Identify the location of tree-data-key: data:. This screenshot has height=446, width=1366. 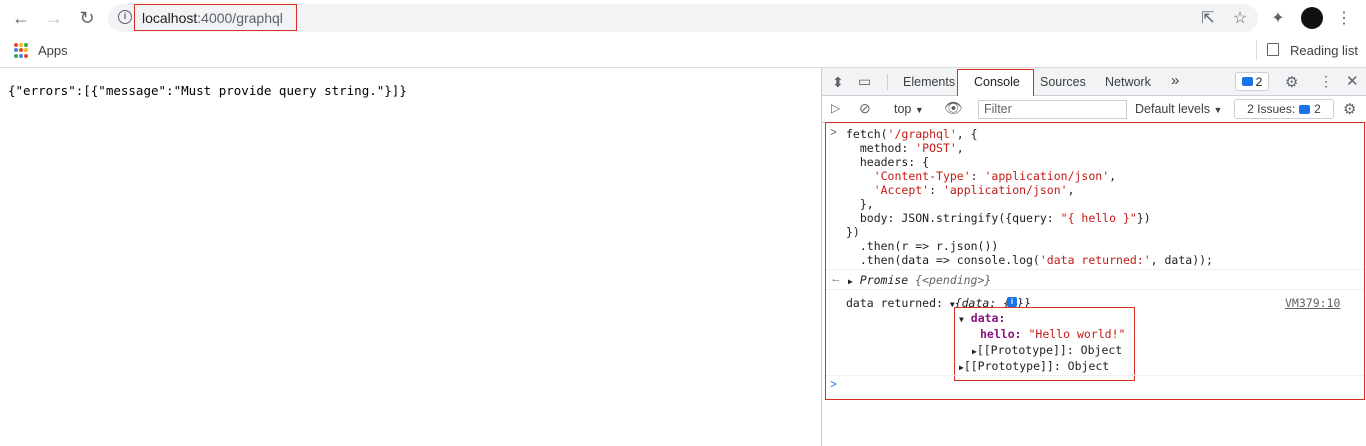
(988, 318).